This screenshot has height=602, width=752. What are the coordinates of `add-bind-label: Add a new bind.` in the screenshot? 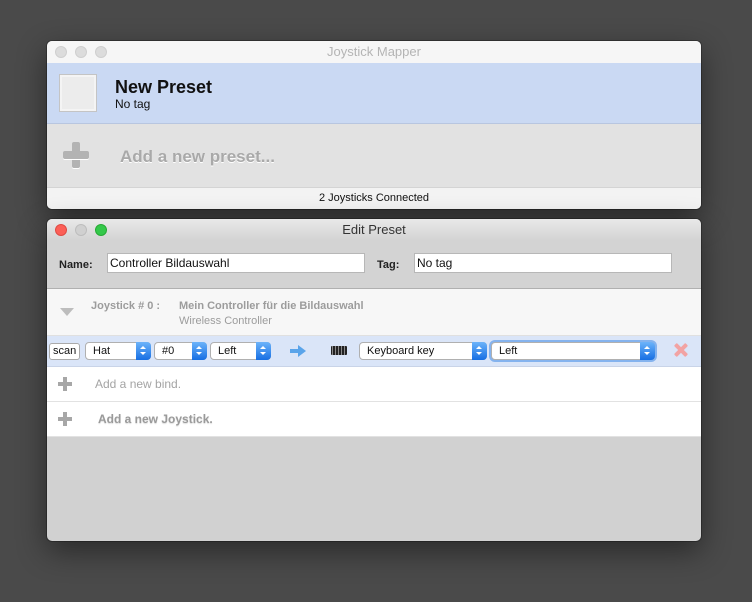 It's located at (138, 384).